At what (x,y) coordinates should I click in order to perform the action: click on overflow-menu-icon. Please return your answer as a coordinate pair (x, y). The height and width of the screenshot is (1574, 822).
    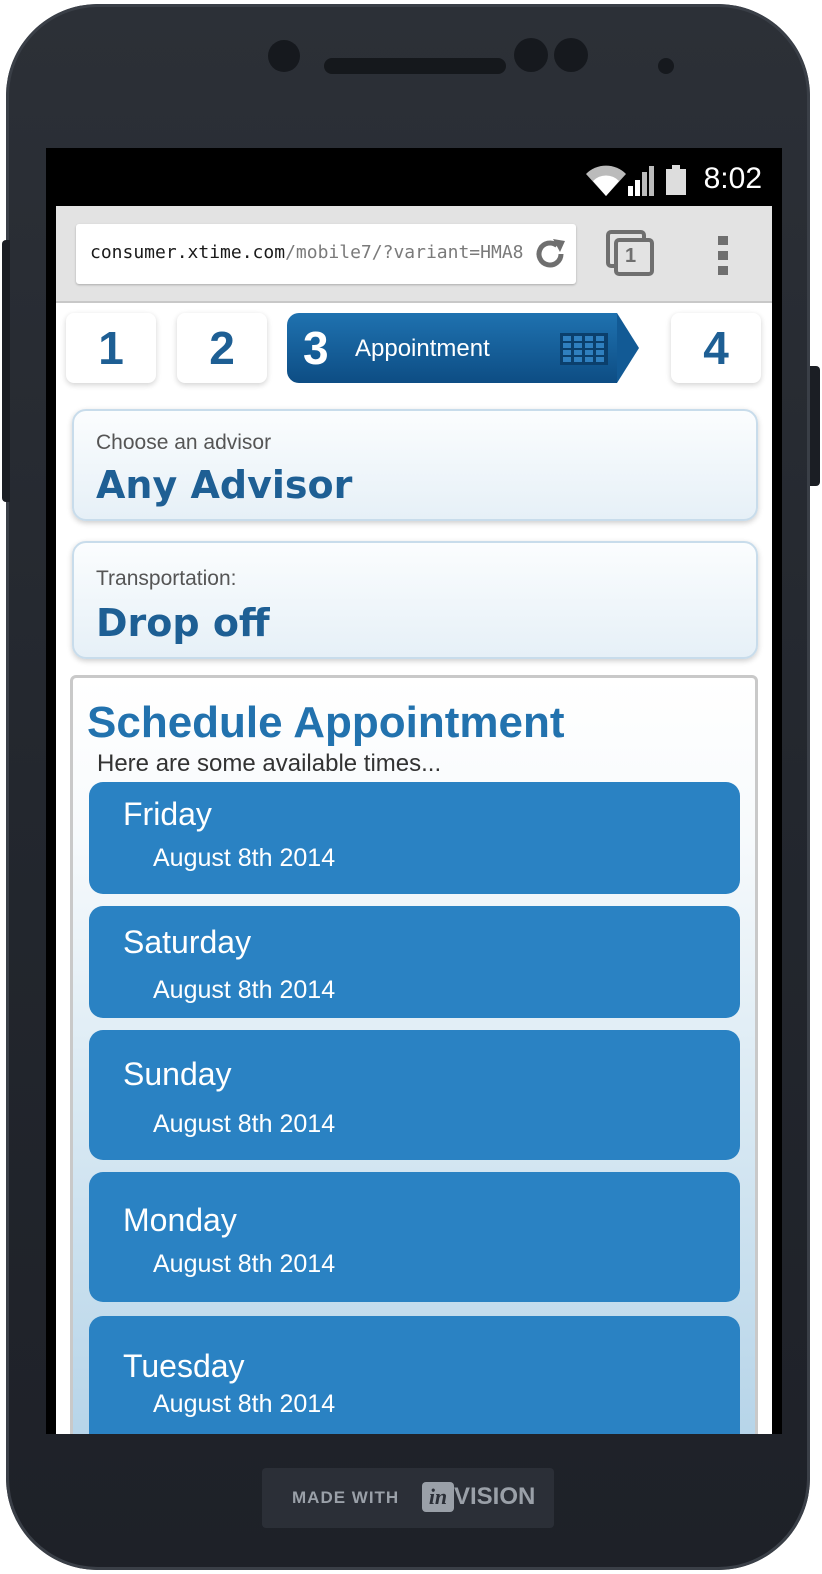
    Looking at the image, I should click on (723, 258).